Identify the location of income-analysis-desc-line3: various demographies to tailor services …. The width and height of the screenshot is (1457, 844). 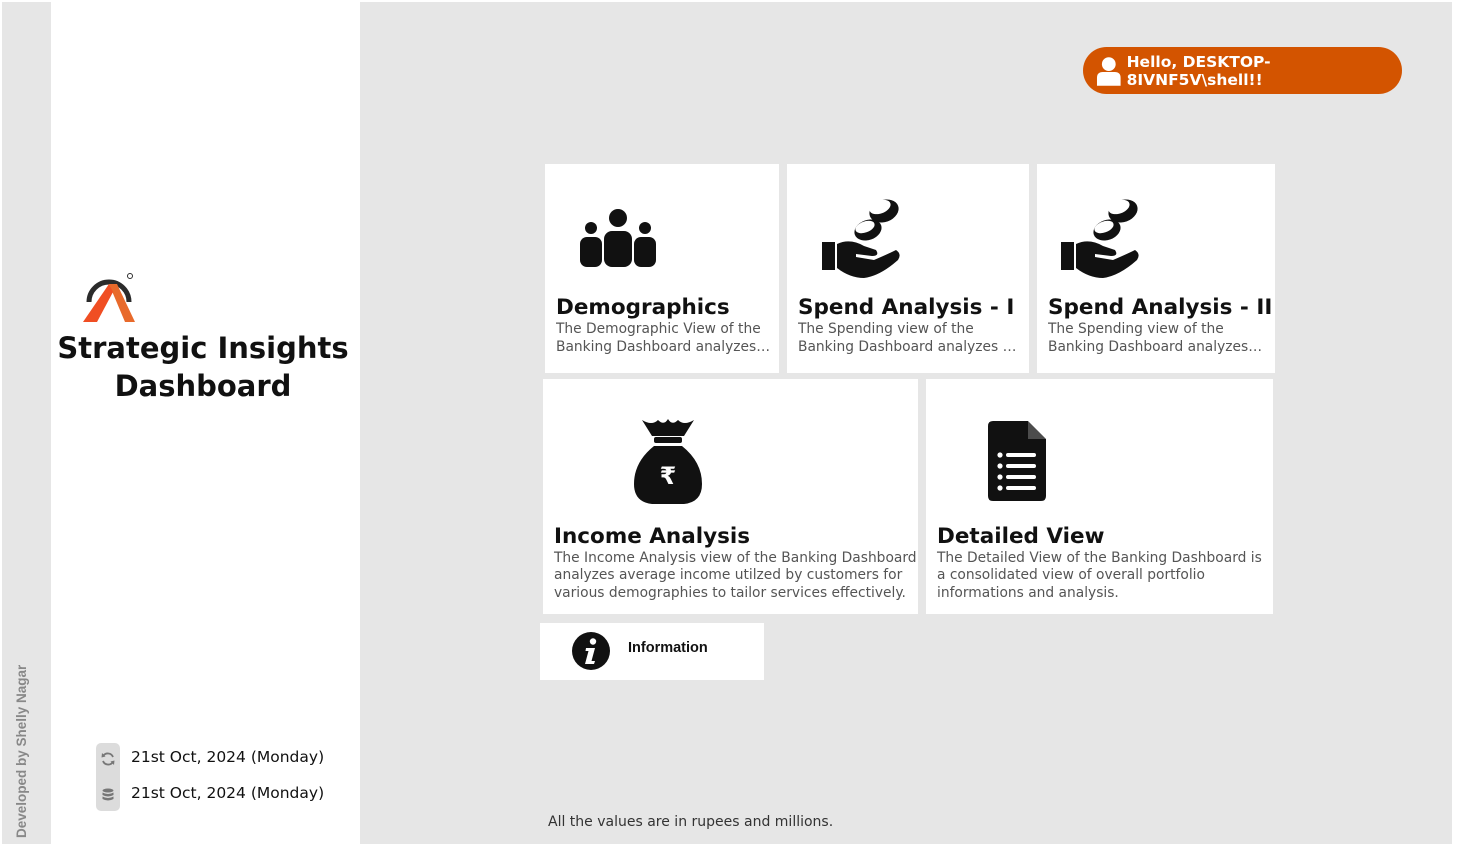
(730, 593).